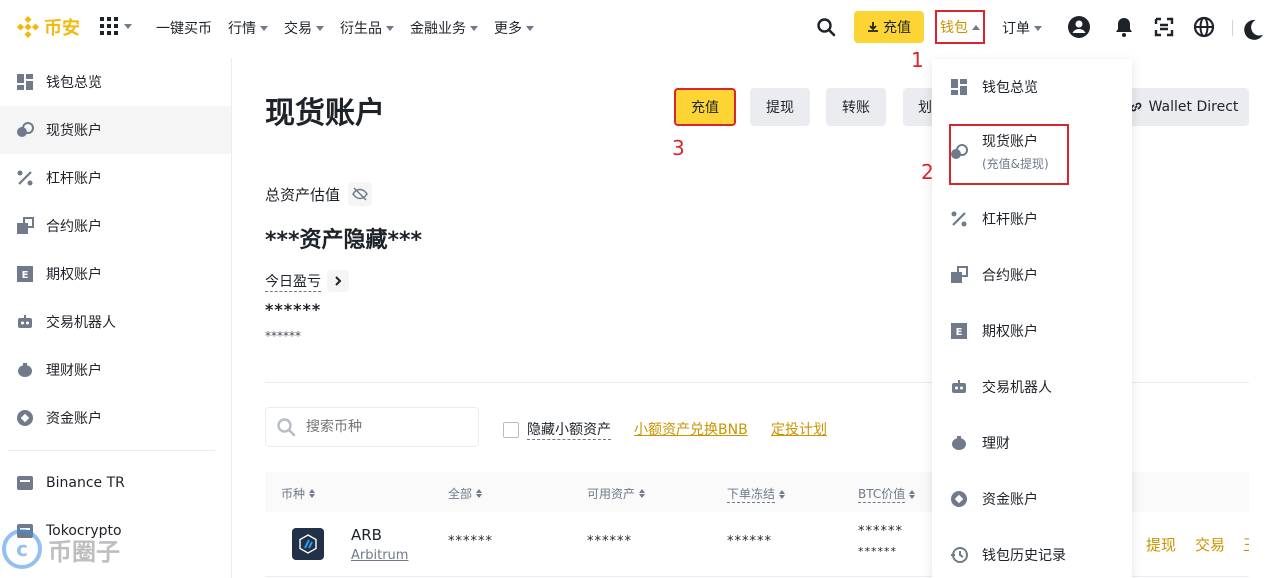  Describe the element at coordinates (780, 107) in the screenshot. I see `withdraw-action-button: 提现` at that location.